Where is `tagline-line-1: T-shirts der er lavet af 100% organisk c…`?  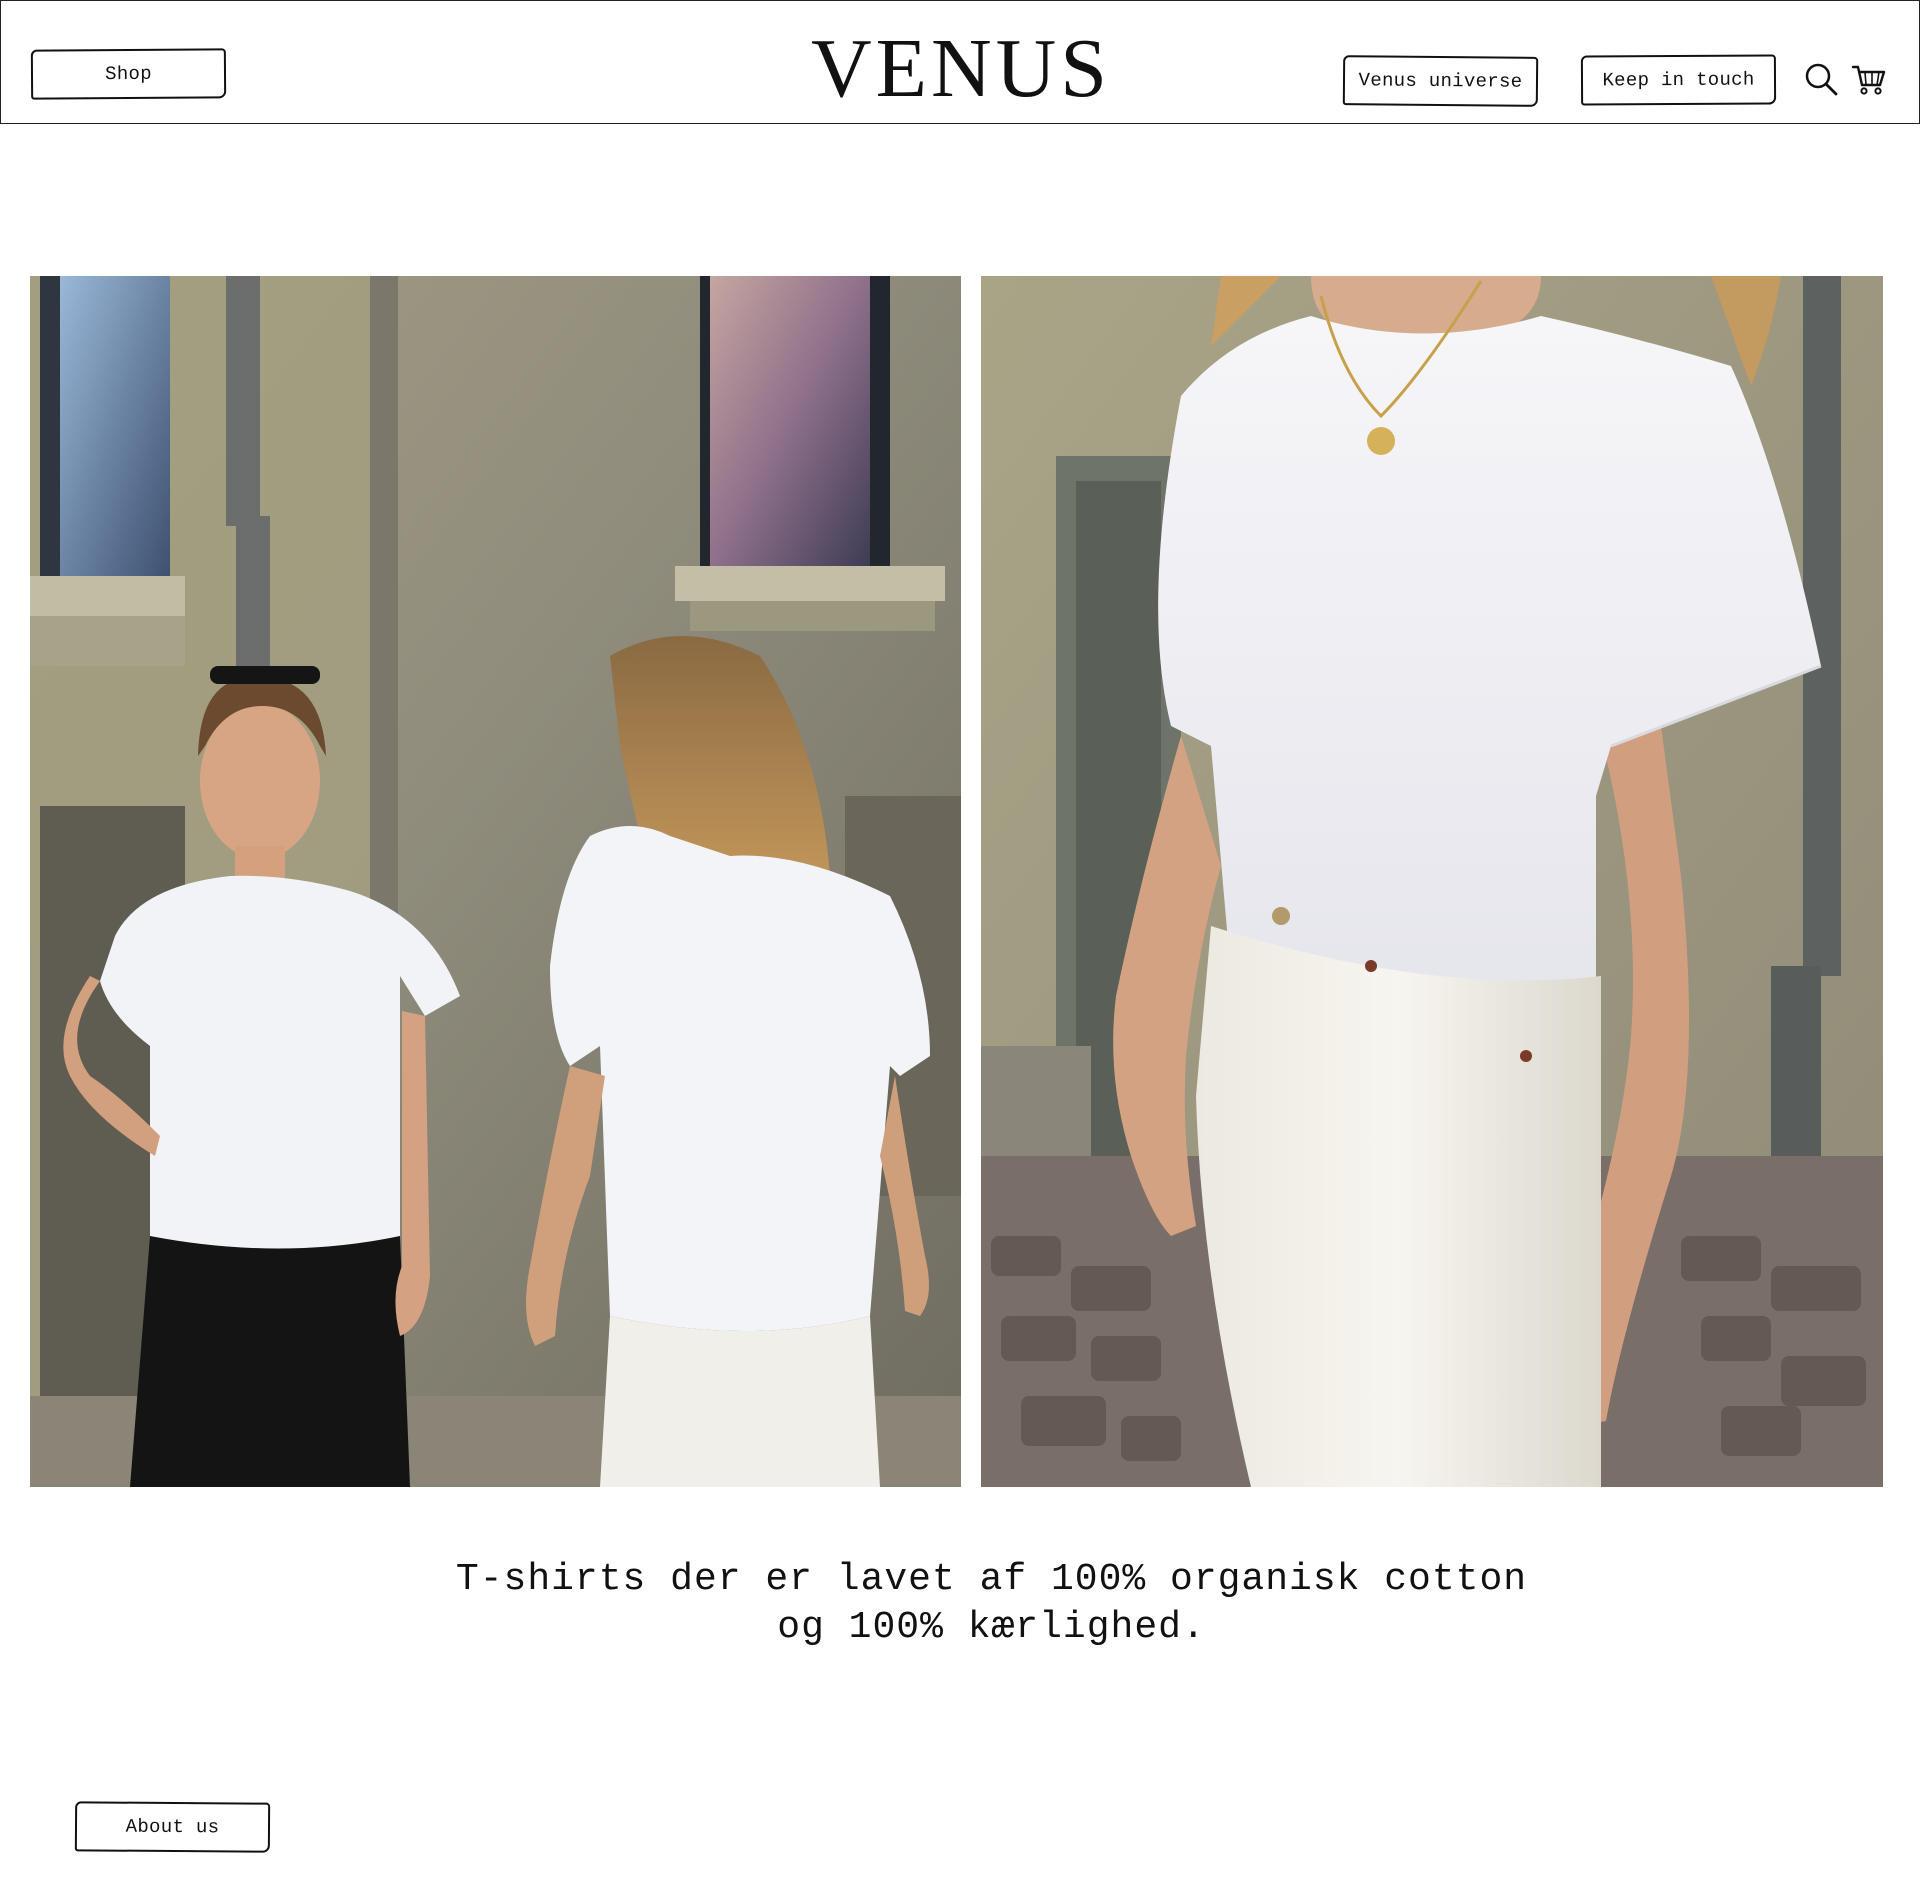
tagline-line-1: T-shirts der er lavet af 100% organisk c… is located at coordinates (991, 1579).